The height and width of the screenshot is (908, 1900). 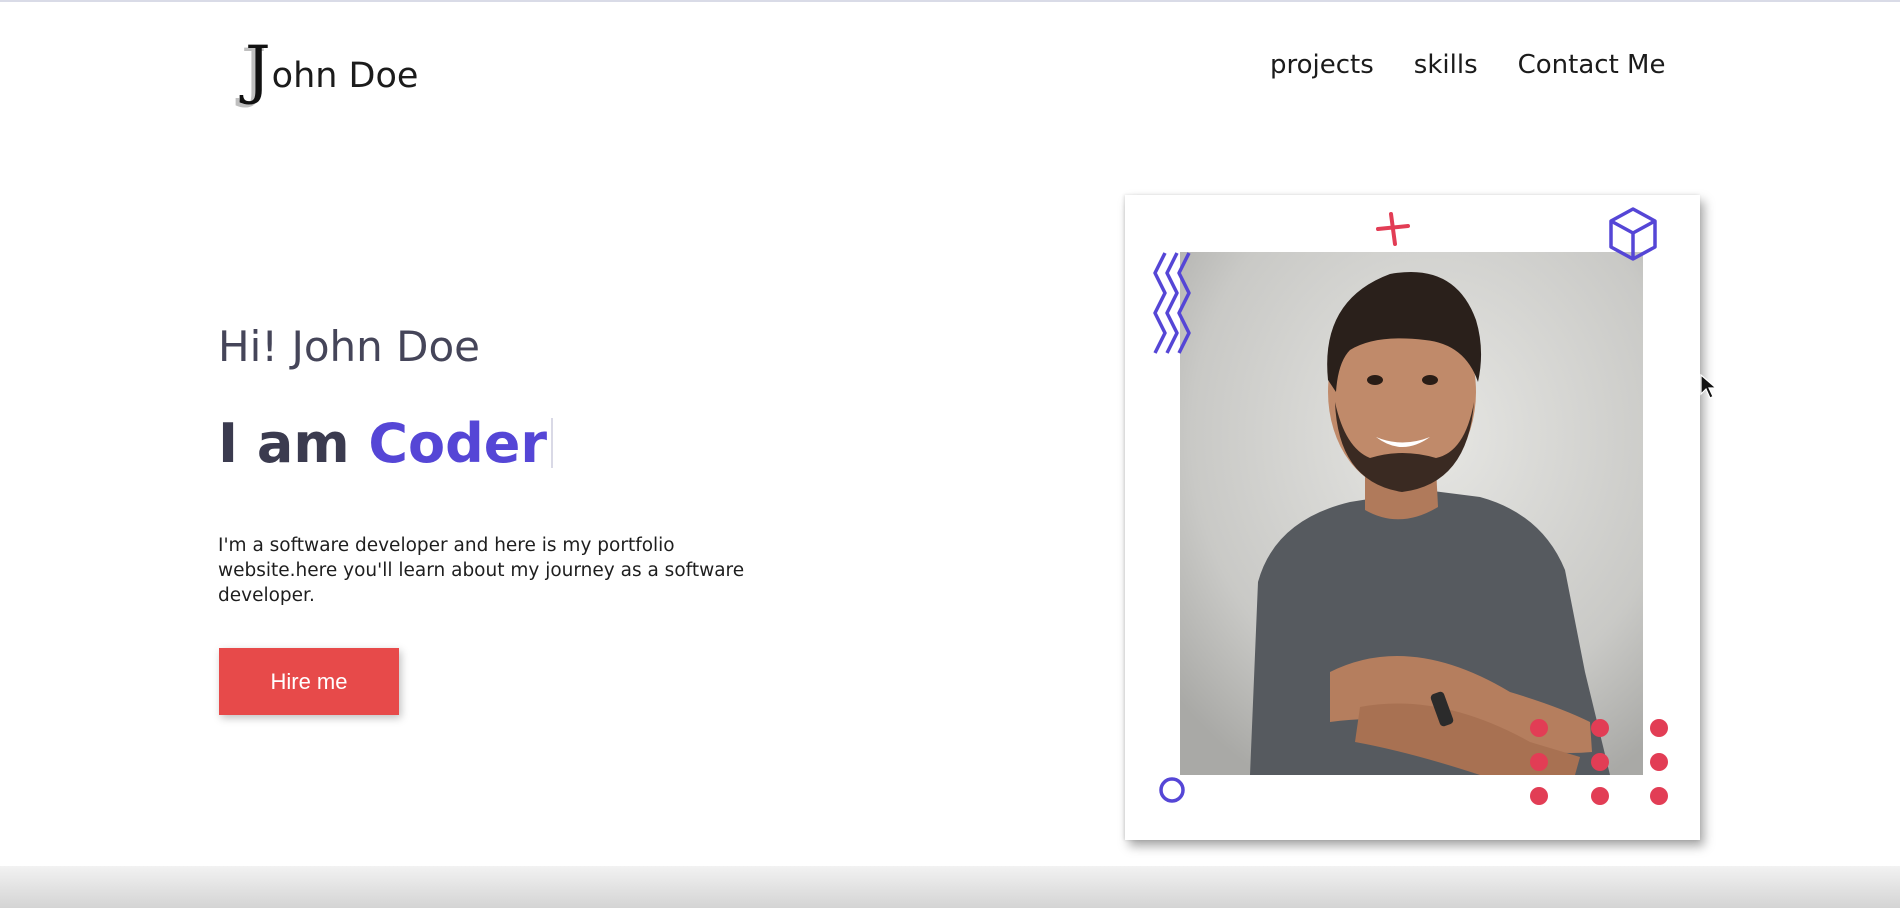 What do you see at coordinates (345, 76) in the screenshot?
I see `logo-text: ohn Doe` at bounding box center [345, 76].